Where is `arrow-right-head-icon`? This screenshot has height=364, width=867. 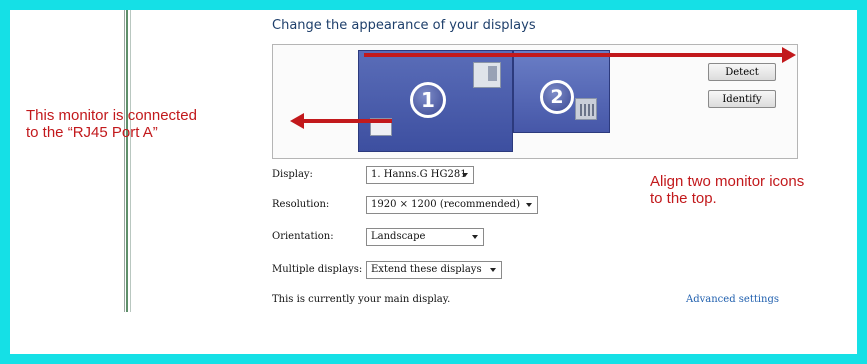
arrow-right-head-icon is located at coordinates (789, 55).